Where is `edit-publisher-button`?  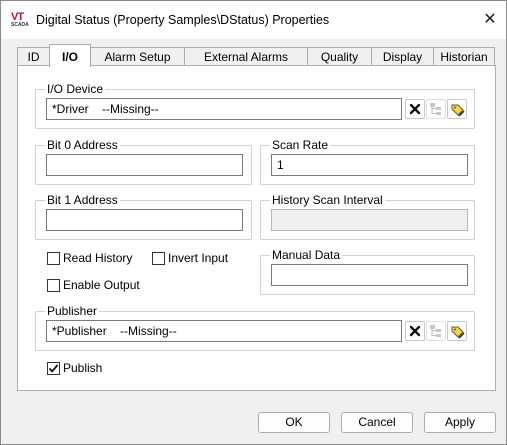
edit-publisher-button is located at coordinates (457, 331).